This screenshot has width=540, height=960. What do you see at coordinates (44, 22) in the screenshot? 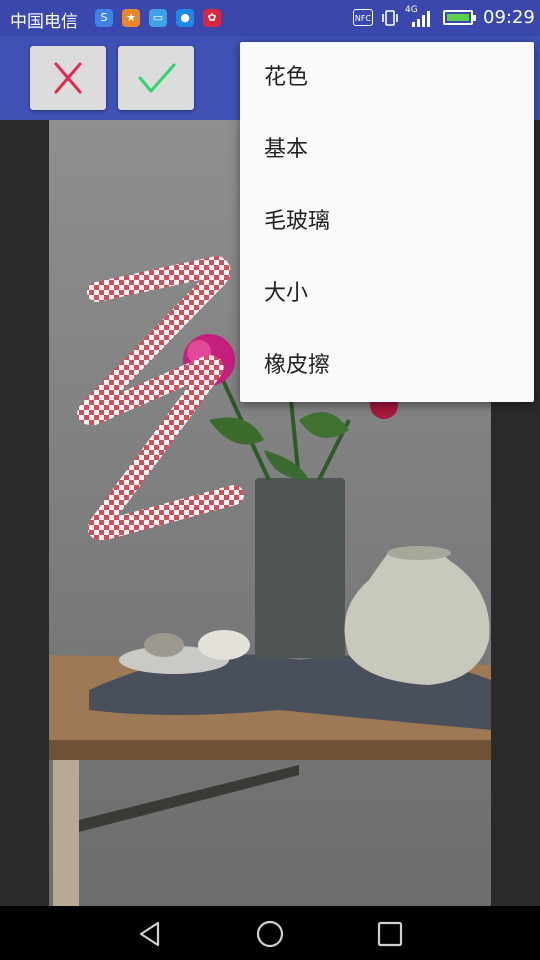
I see `carrier-label: 中国电信` at bounding box center [44, 22].